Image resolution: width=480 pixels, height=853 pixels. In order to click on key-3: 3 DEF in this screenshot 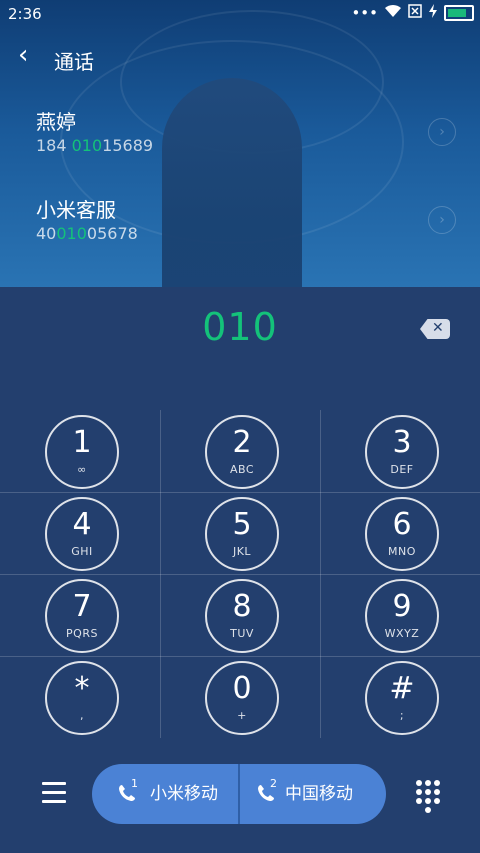, I will do `click(402, 452)`.